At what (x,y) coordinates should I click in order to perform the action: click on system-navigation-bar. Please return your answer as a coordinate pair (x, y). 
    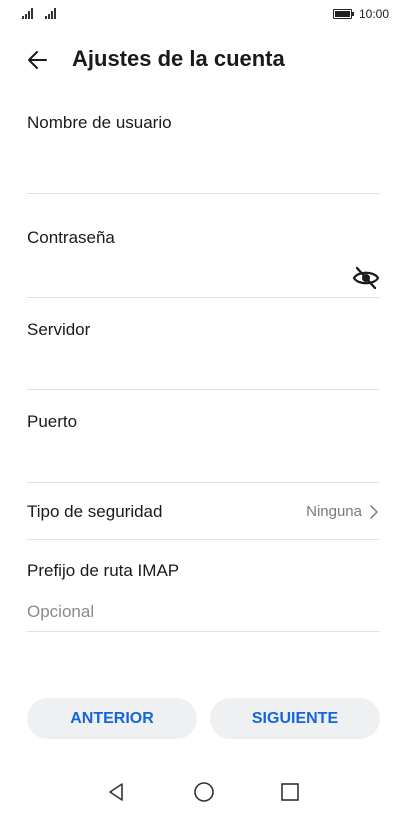
    Looking at the image, I should click on (203, 793).